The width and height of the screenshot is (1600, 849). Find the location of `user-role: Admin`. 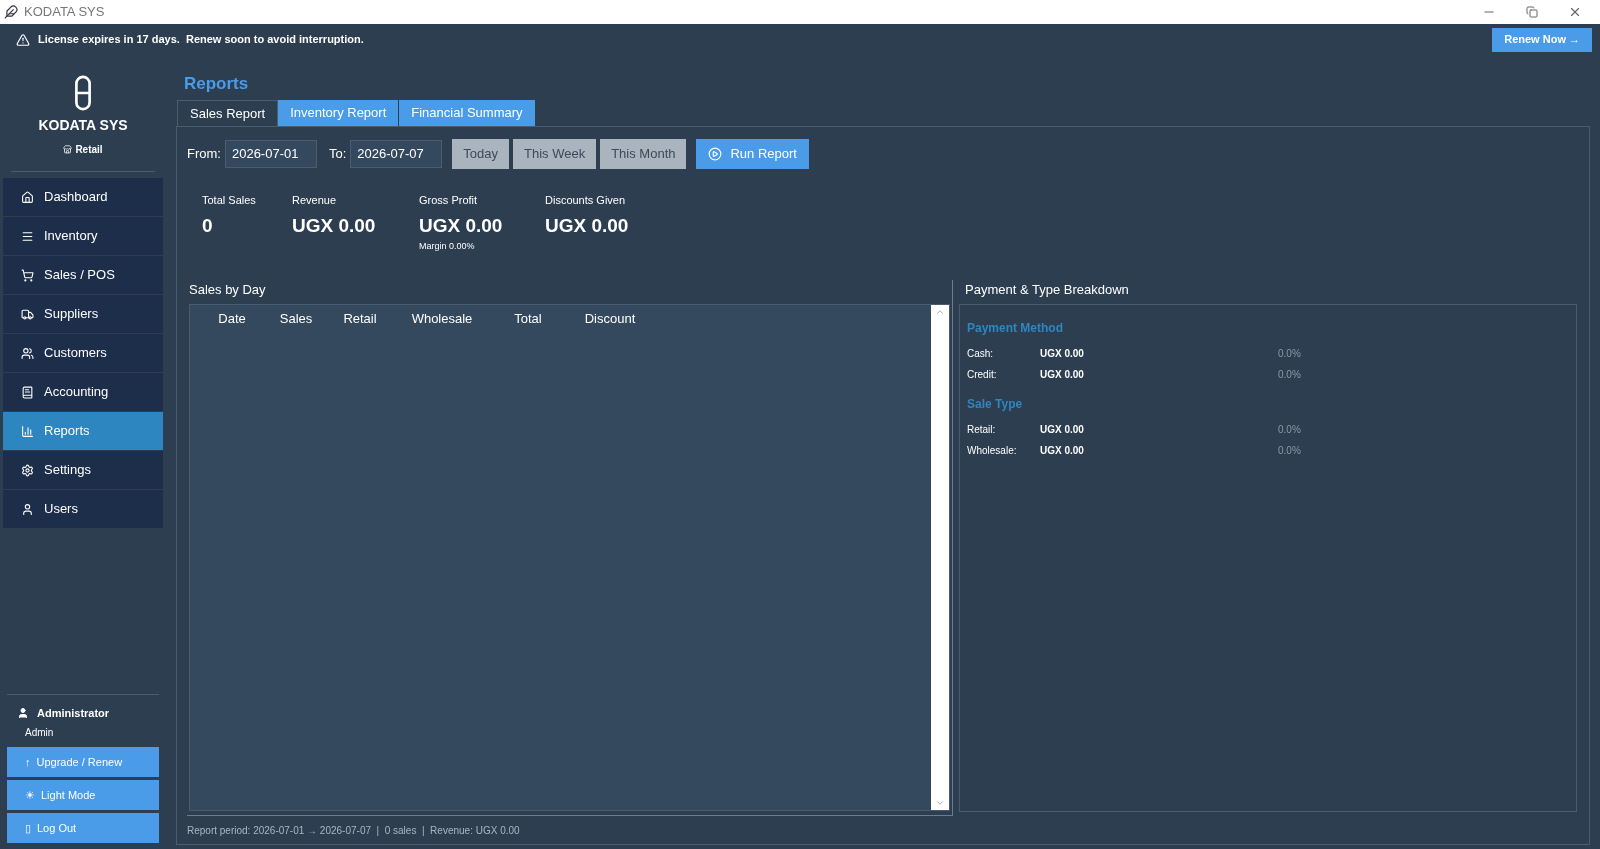

user-role: Admin is located at coordinates (39, 733).